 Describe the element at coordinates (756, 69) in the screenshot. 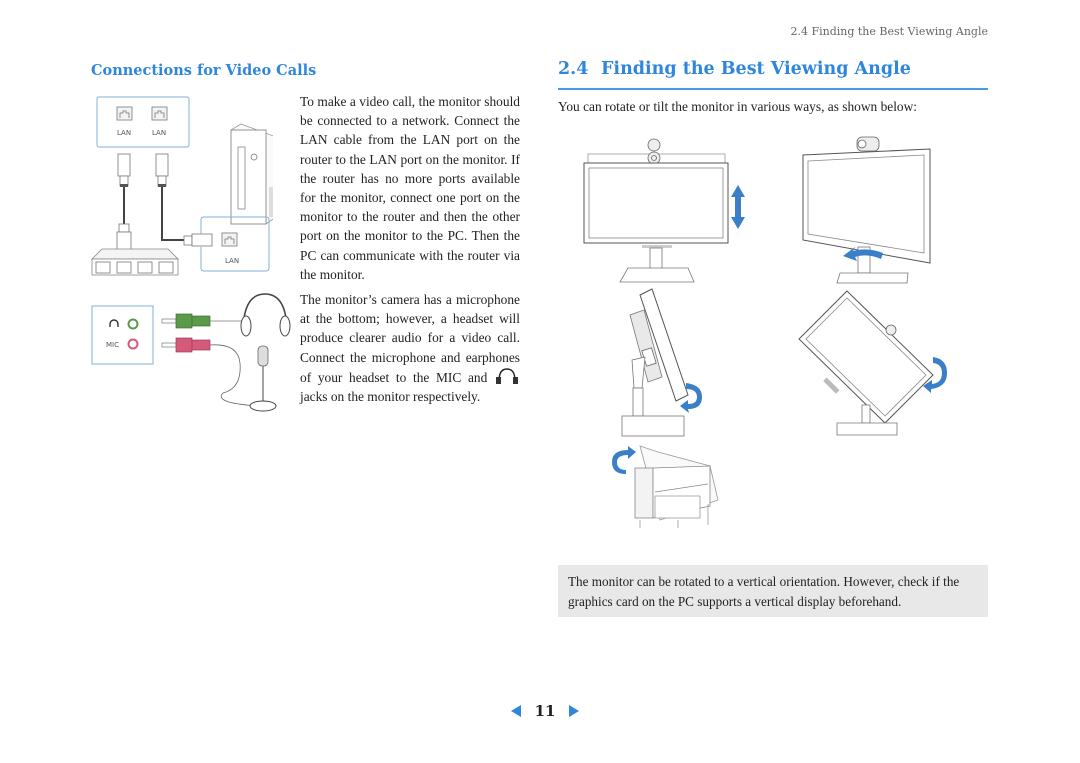

I see `section-title: Finding the Best Viewing Angle` at that location.